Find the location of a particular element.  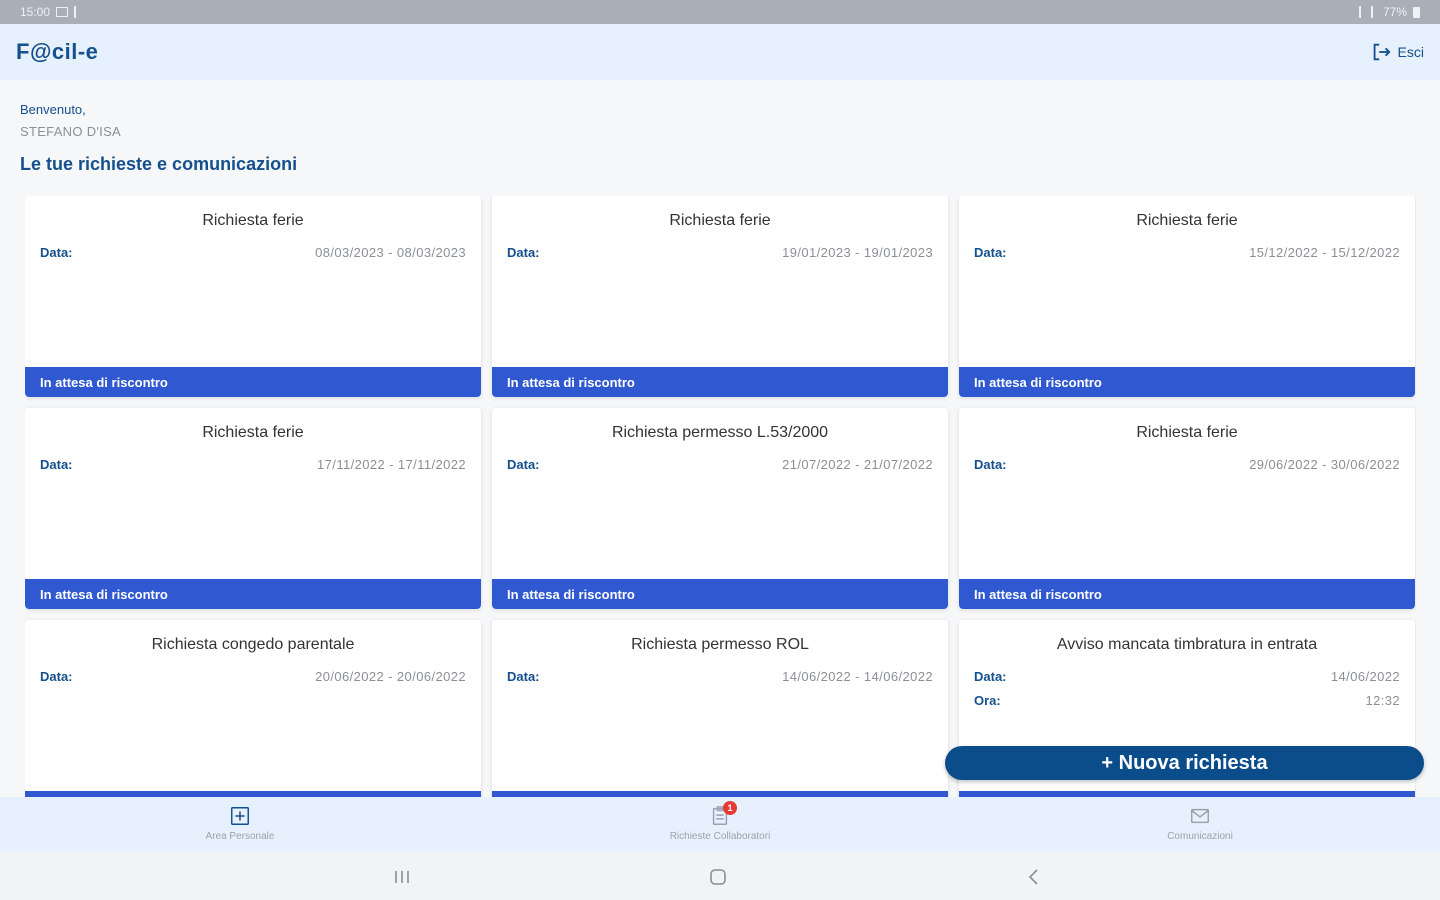

new-request-button: + Nuova richiesta is located at coordinates (1184, 763).